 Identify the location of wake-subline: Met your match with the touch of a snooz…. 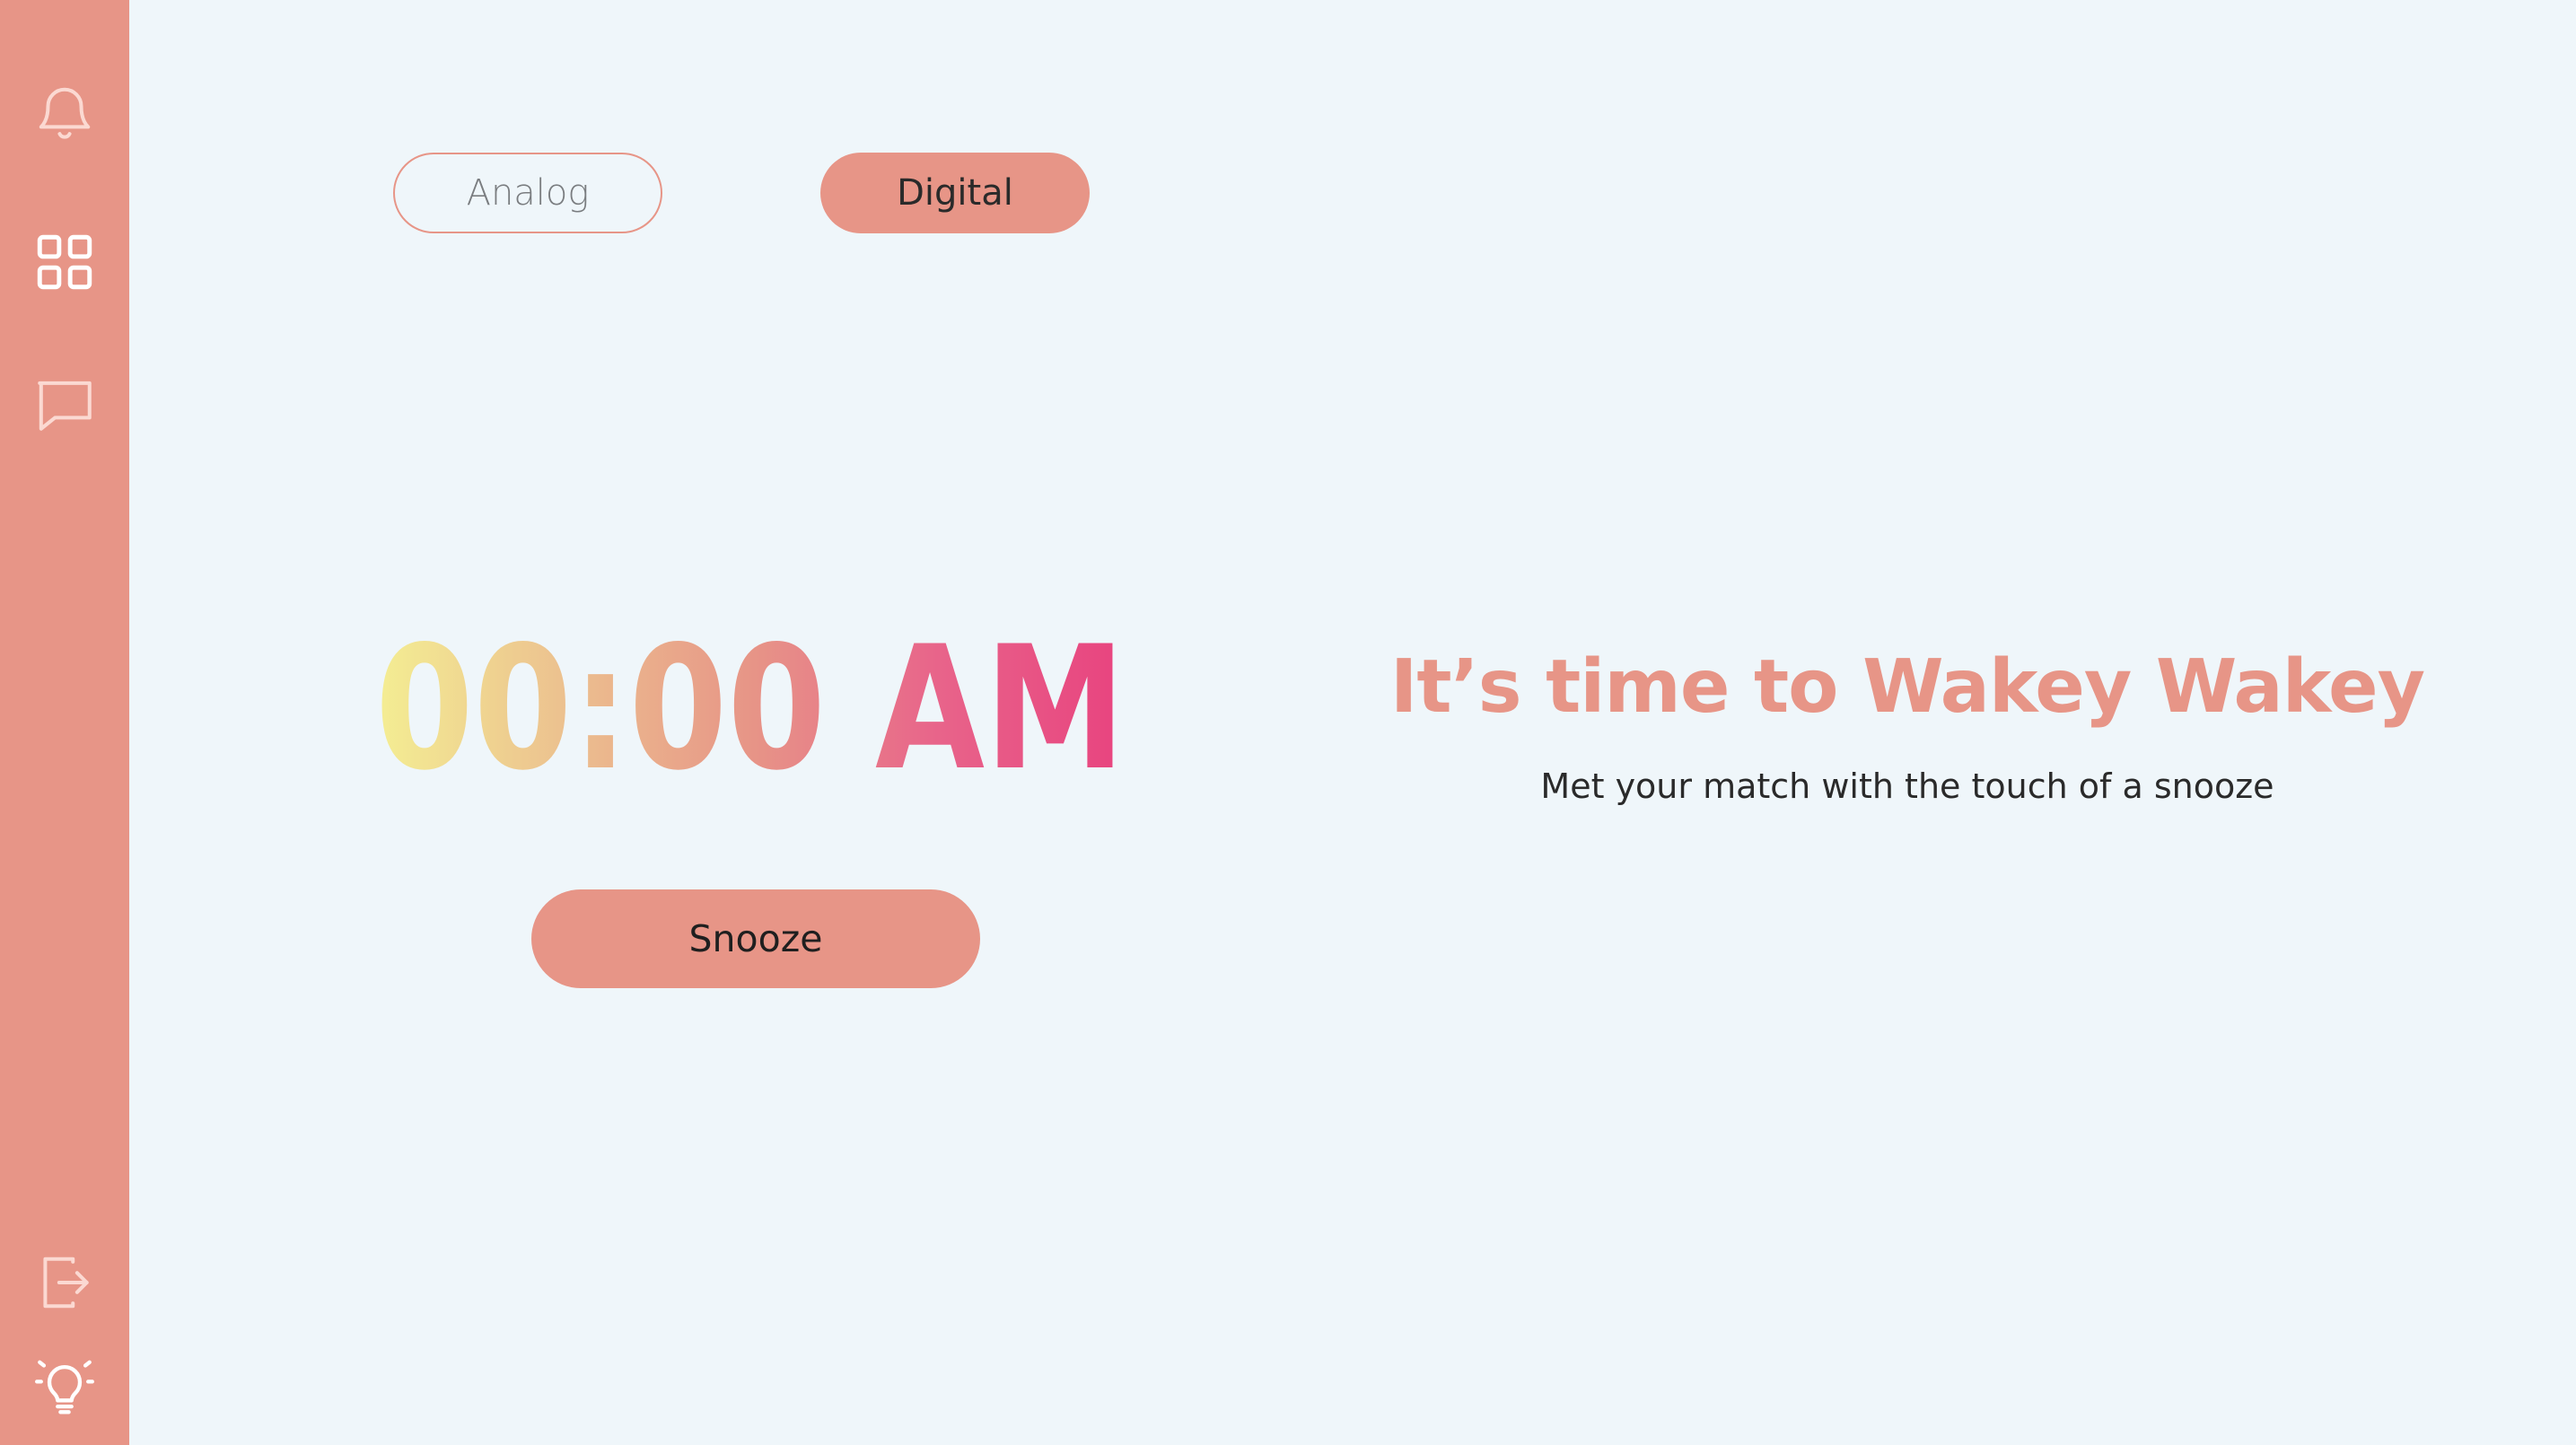
(1907, 786).